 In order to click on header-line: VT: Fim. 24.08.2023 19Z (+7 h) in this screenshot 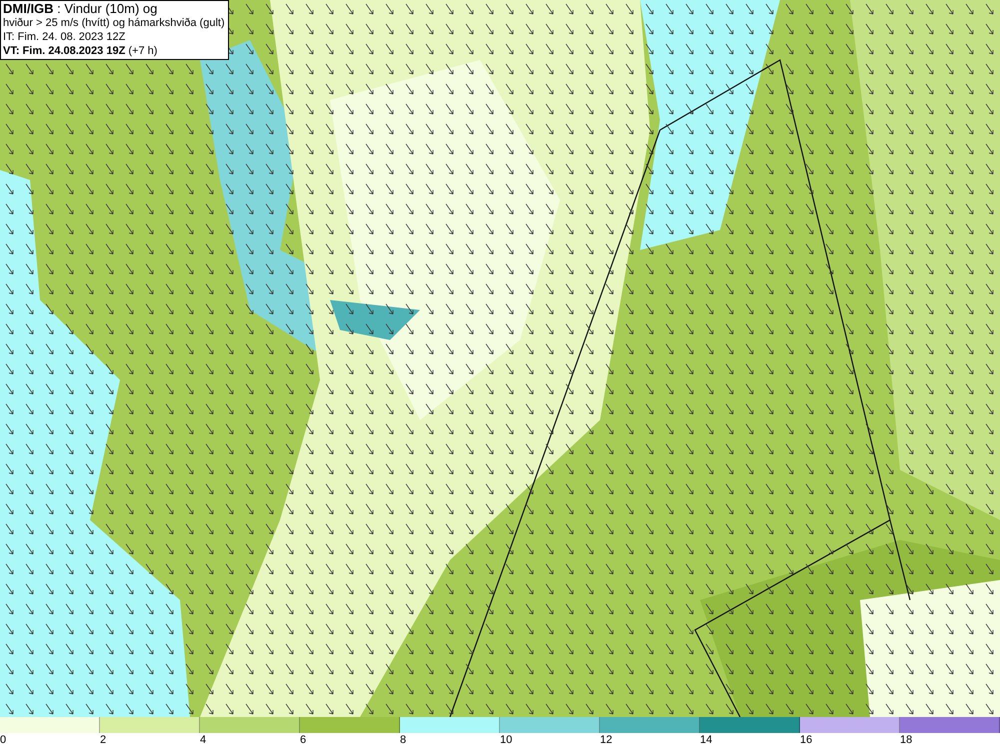, I will do `click(80, 51)`.